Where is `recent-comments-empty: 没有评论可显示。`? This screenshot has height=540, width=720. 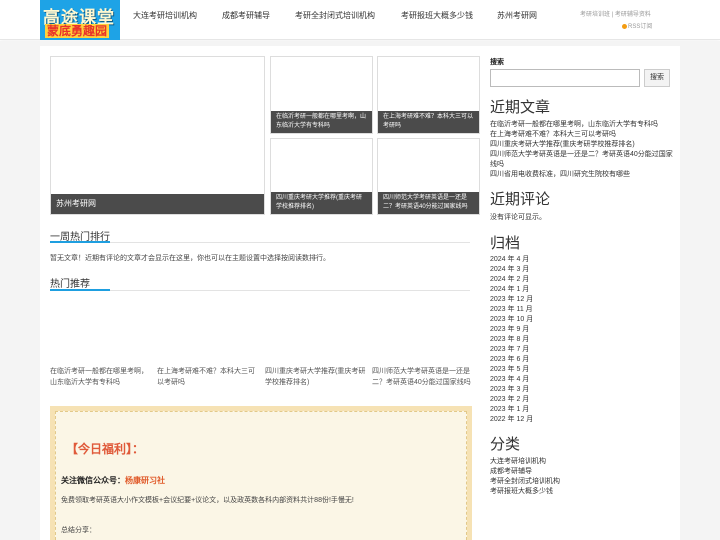
recent-comments-empty: 没有评论可显示。 is located at coordinates (518, 217).